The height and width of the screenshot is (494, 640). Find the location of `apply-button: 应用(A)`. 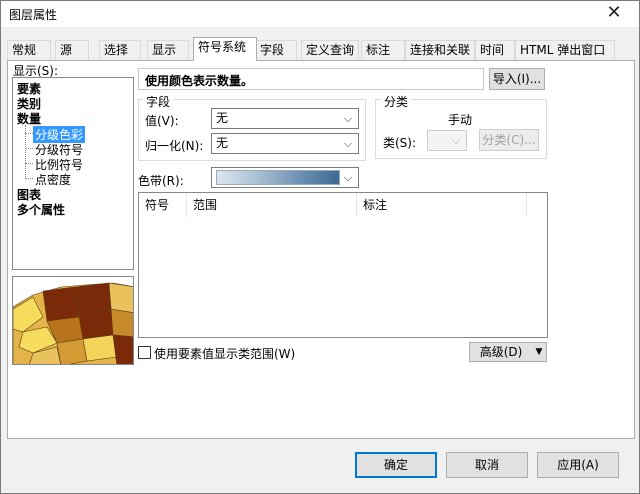

apply-button: 应用(A) is located at coordinates (578, 465).